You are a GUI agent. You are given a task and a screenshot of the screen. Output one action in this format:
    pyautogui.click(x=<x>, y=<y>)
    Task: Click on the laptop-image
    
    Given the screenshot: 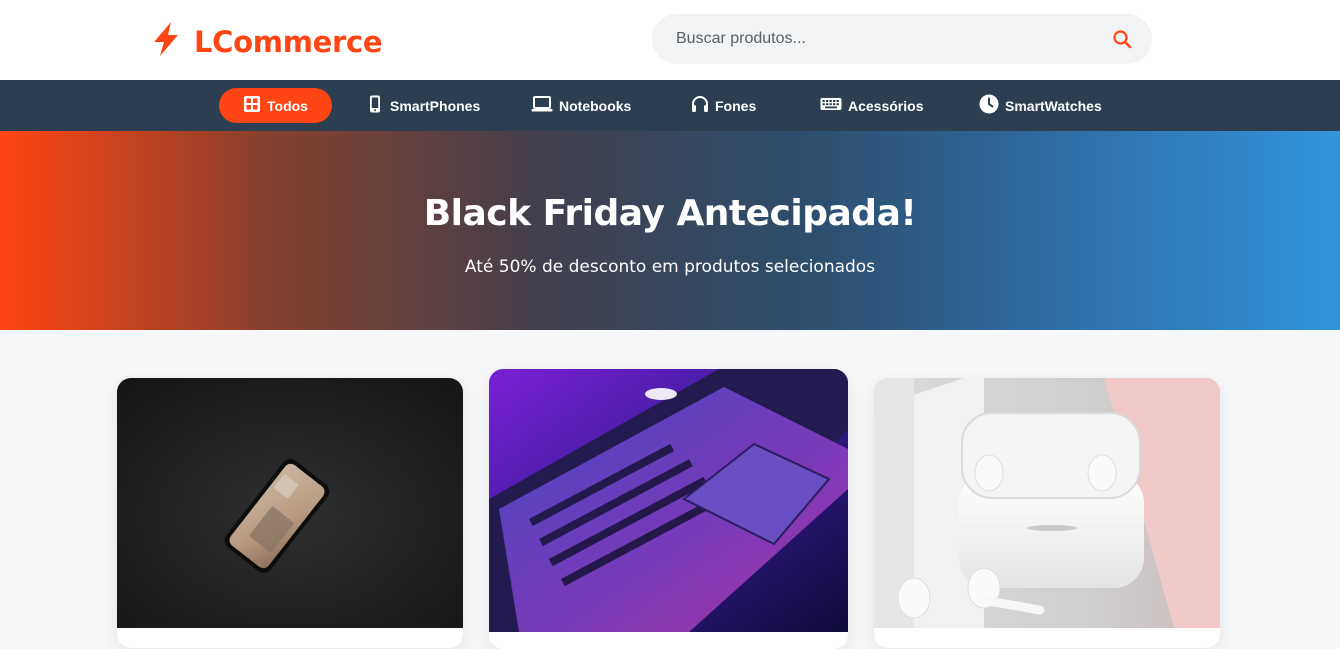 What is the action you would take?
    pyautogui.click(x=668, y=500)
    